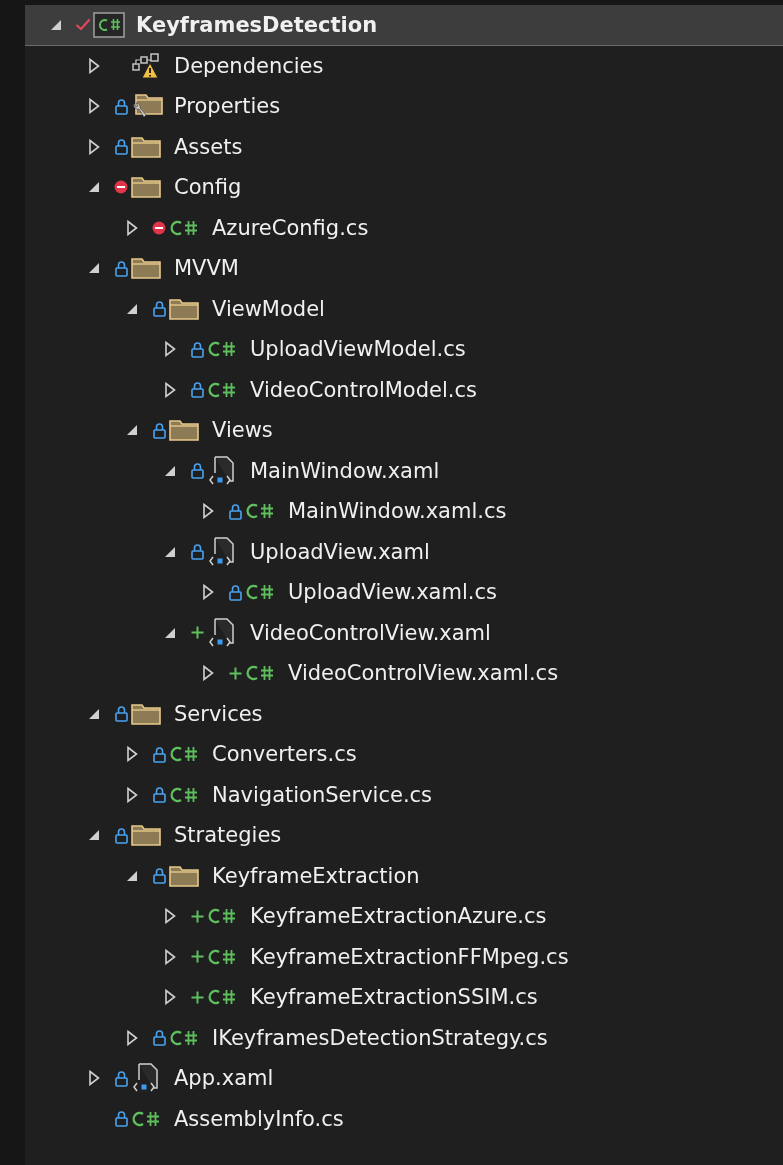 Image resolution: width=783 pixels, height=1165 pixels. Describe the element at coordinates (409, 956) in the screenshot. I see `tree-item-label: KeyframeExtractionFFMpeg.cs` at that location.